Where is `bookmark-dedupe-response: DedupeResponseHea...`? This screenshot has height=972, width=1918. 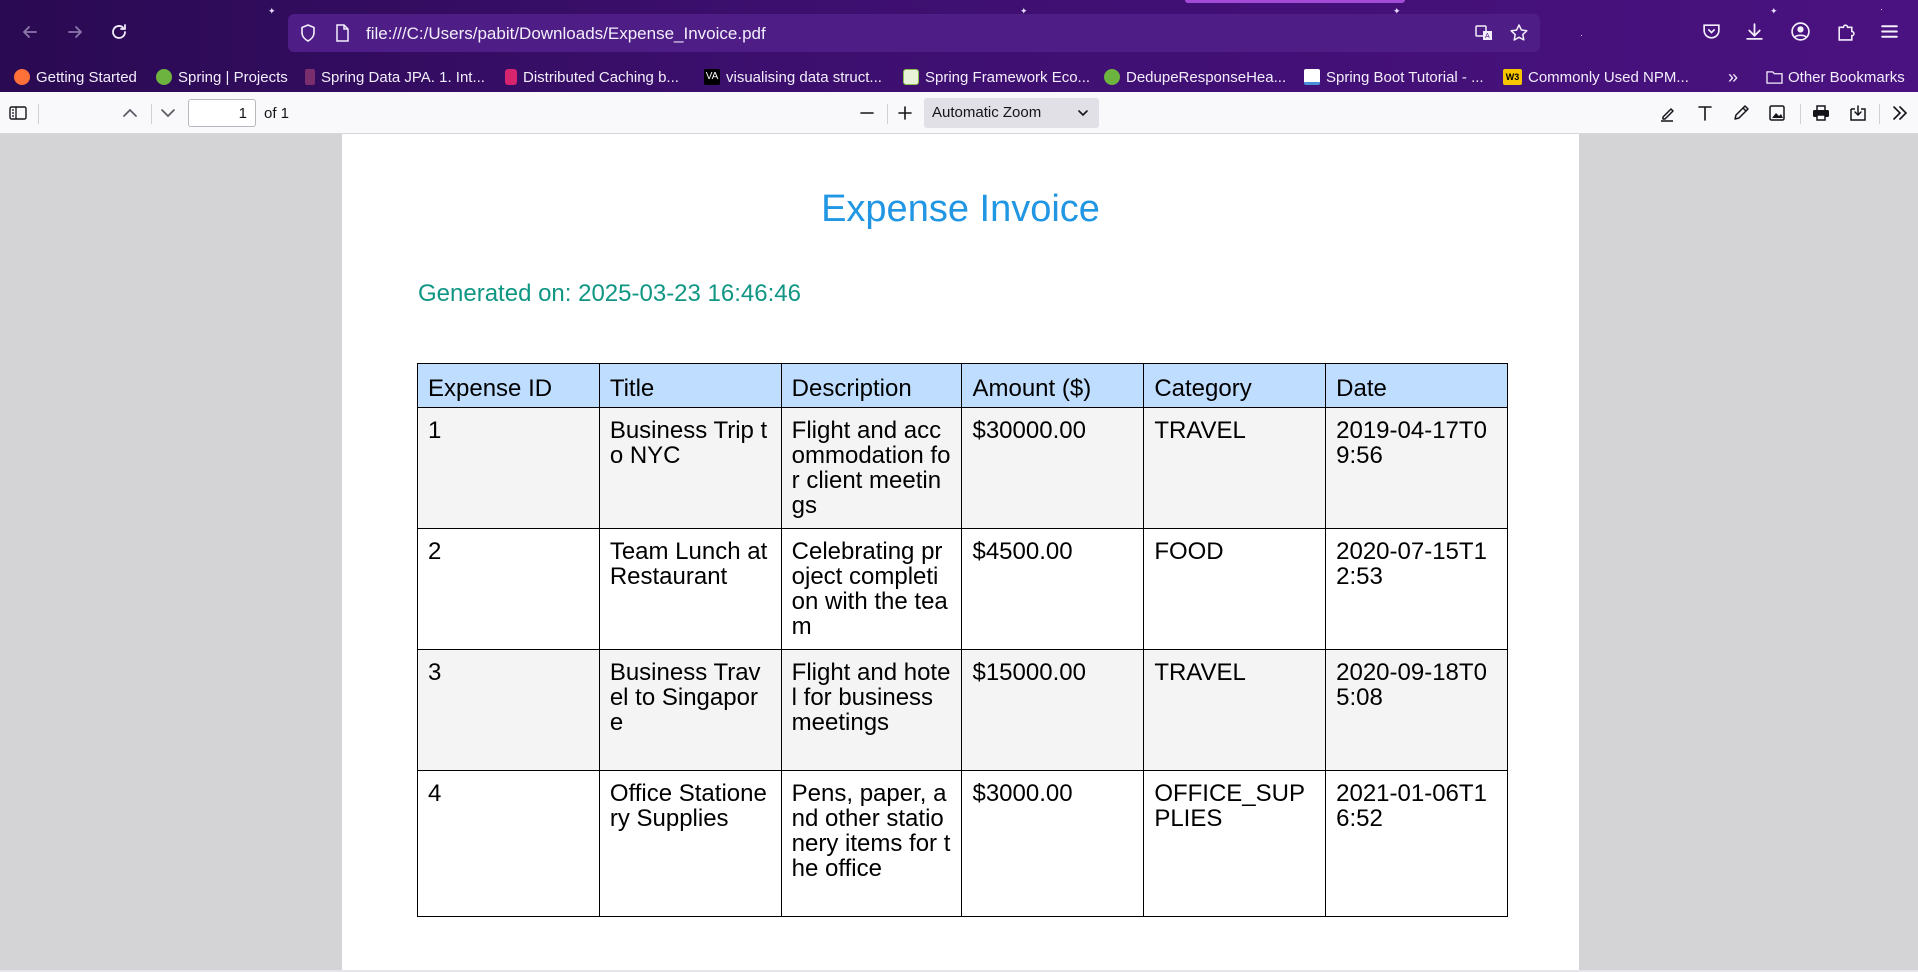 bookmark-dedupe-response: DedupeResponseHea... is located at coordinates (1195, 77).